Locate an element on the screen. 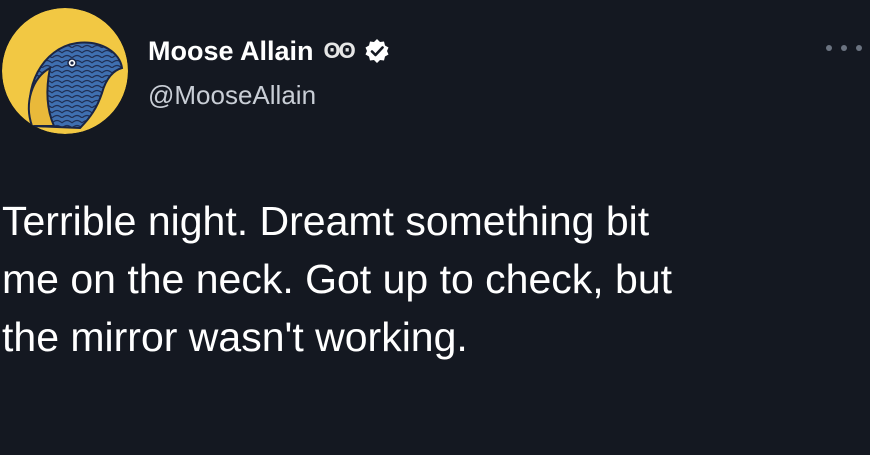 The width and height of the screenshot is (870, 455). avatar is located at coordinates (65, 71).